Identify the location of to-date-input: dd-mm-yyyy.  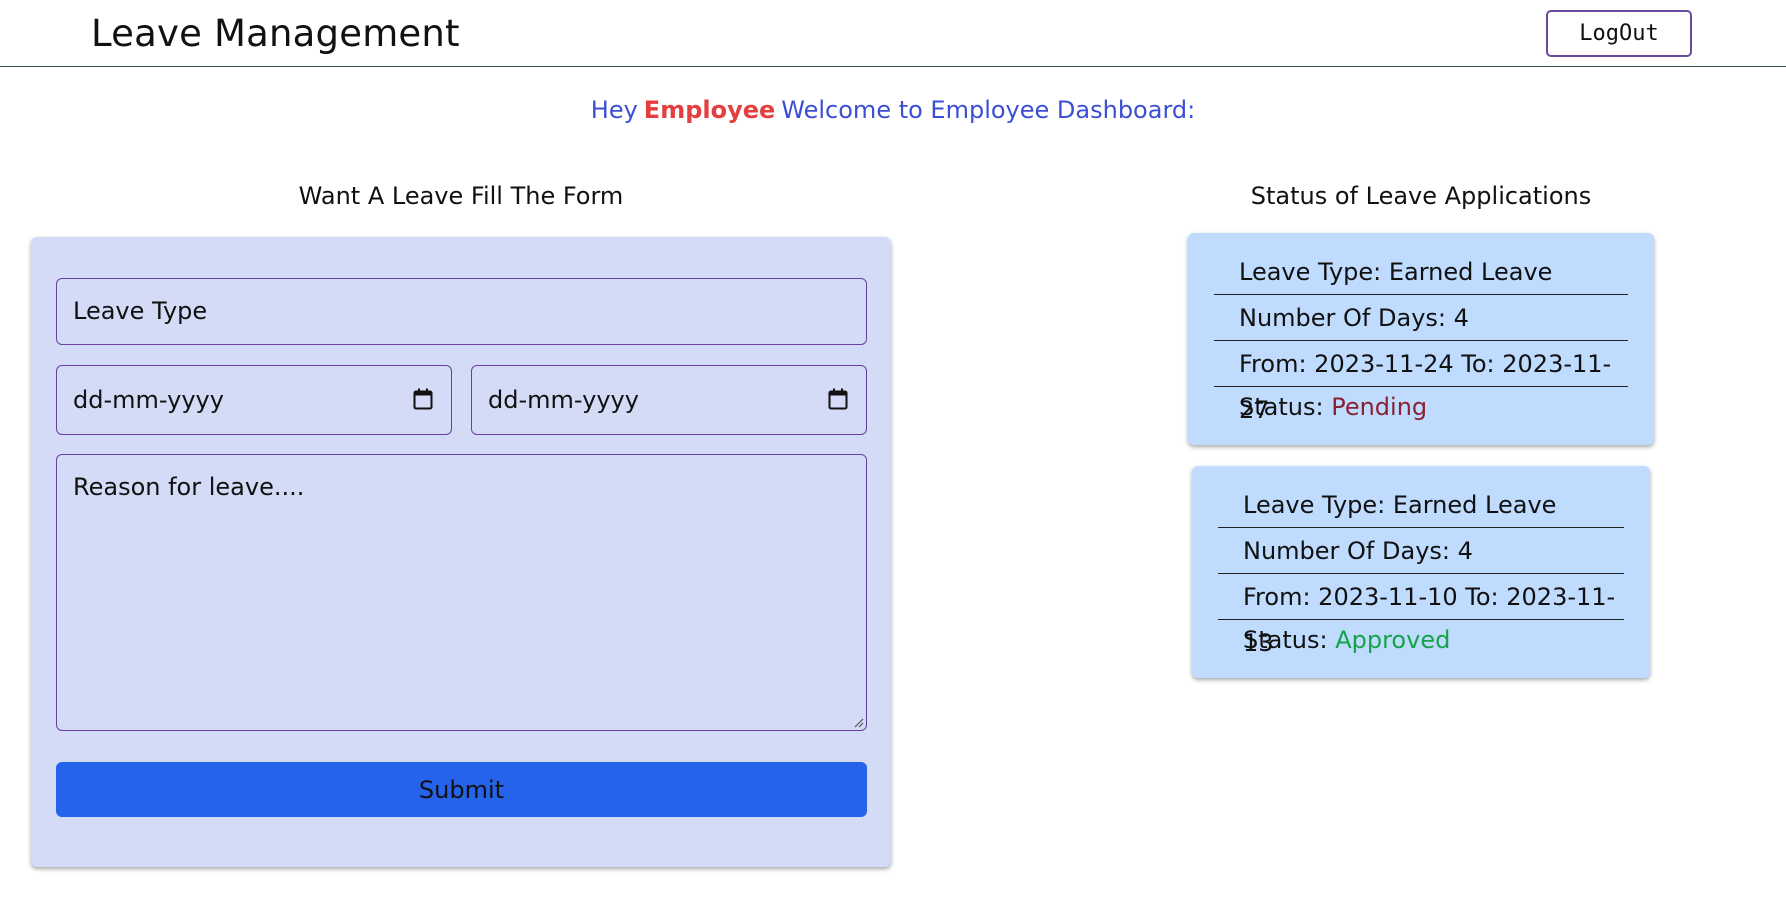
(669, 400).